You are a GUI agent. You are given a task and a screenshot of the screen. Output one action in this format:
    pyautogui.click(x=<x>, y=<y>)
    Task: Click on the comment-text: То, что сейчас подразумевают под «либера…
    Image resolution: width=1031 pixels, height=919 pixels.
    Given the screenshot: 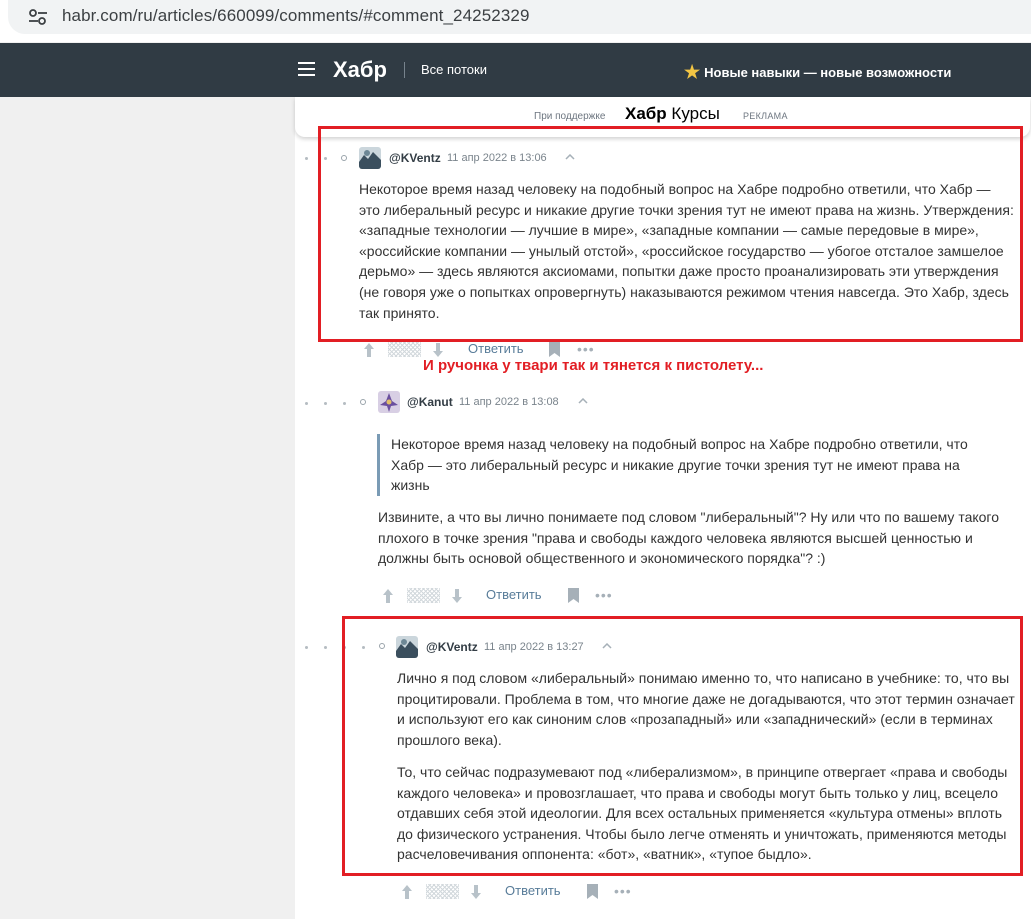 What is the action you would take?
    pyautogui.click(x=702, y=813)
    